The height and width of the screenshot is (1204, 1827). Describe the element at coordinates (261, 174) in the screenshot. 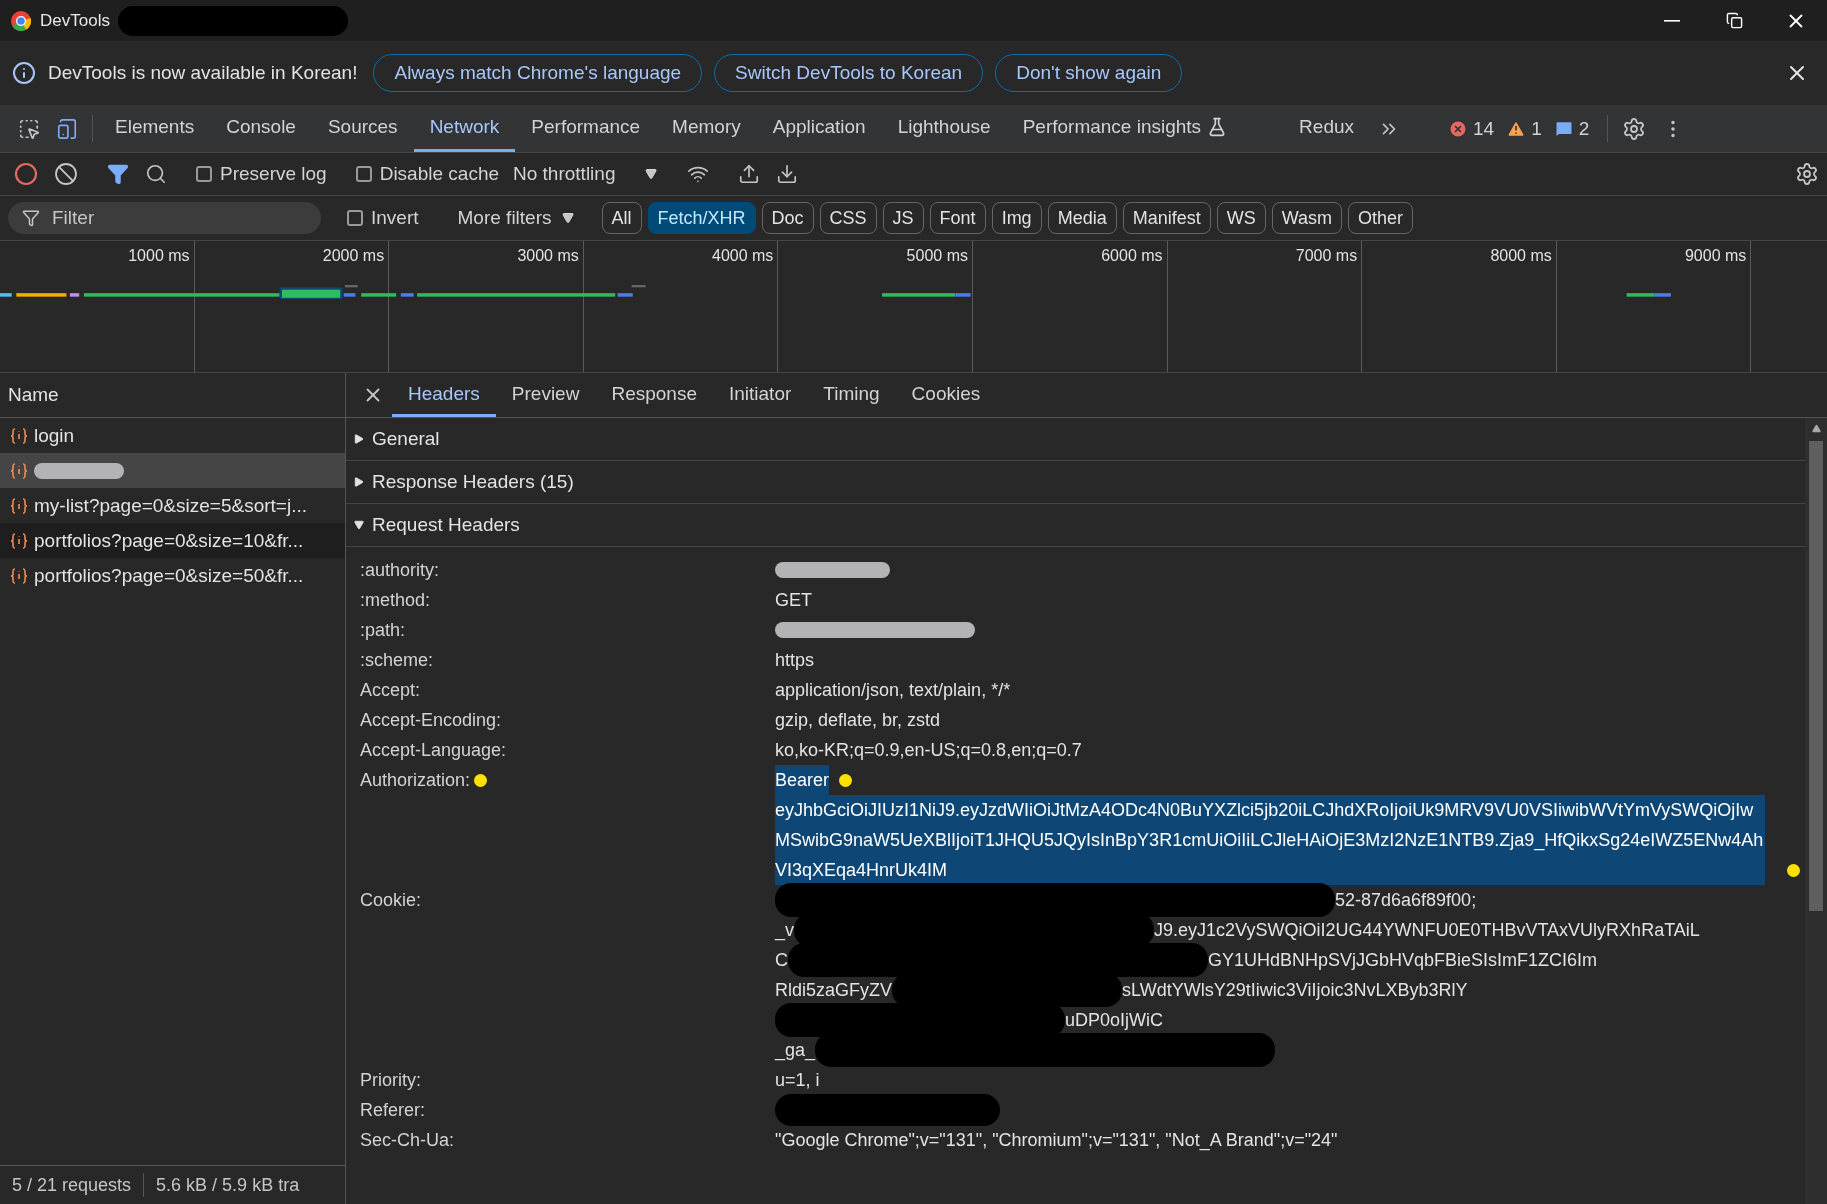

I see `preserve-log-checkbox: Preserve log` at that location.